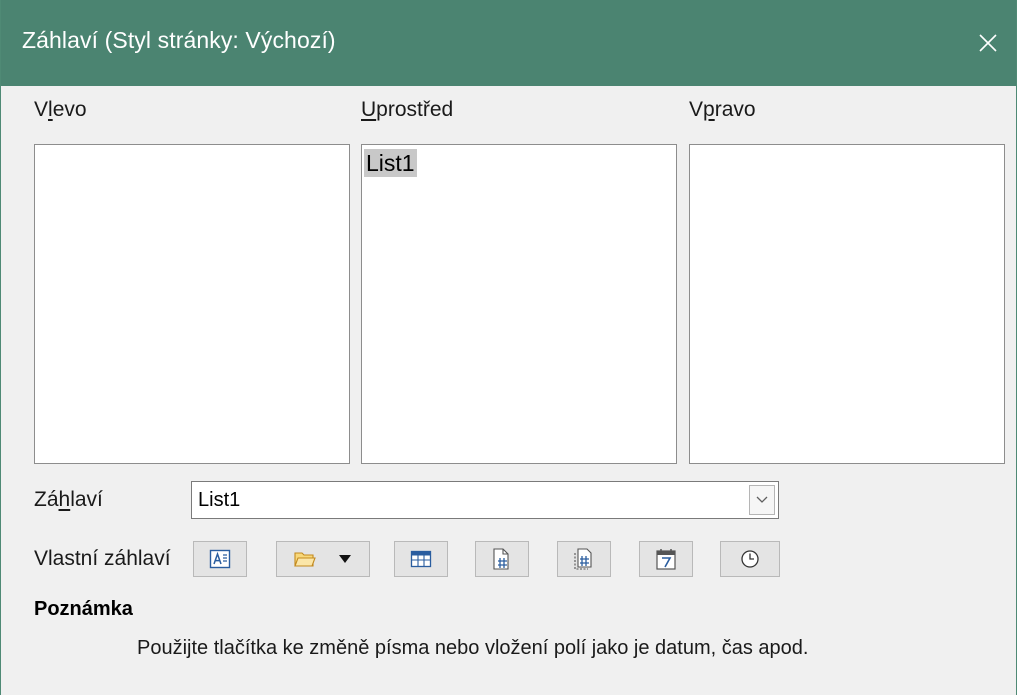  I want to click on page-number-icon, so click(501, 559).